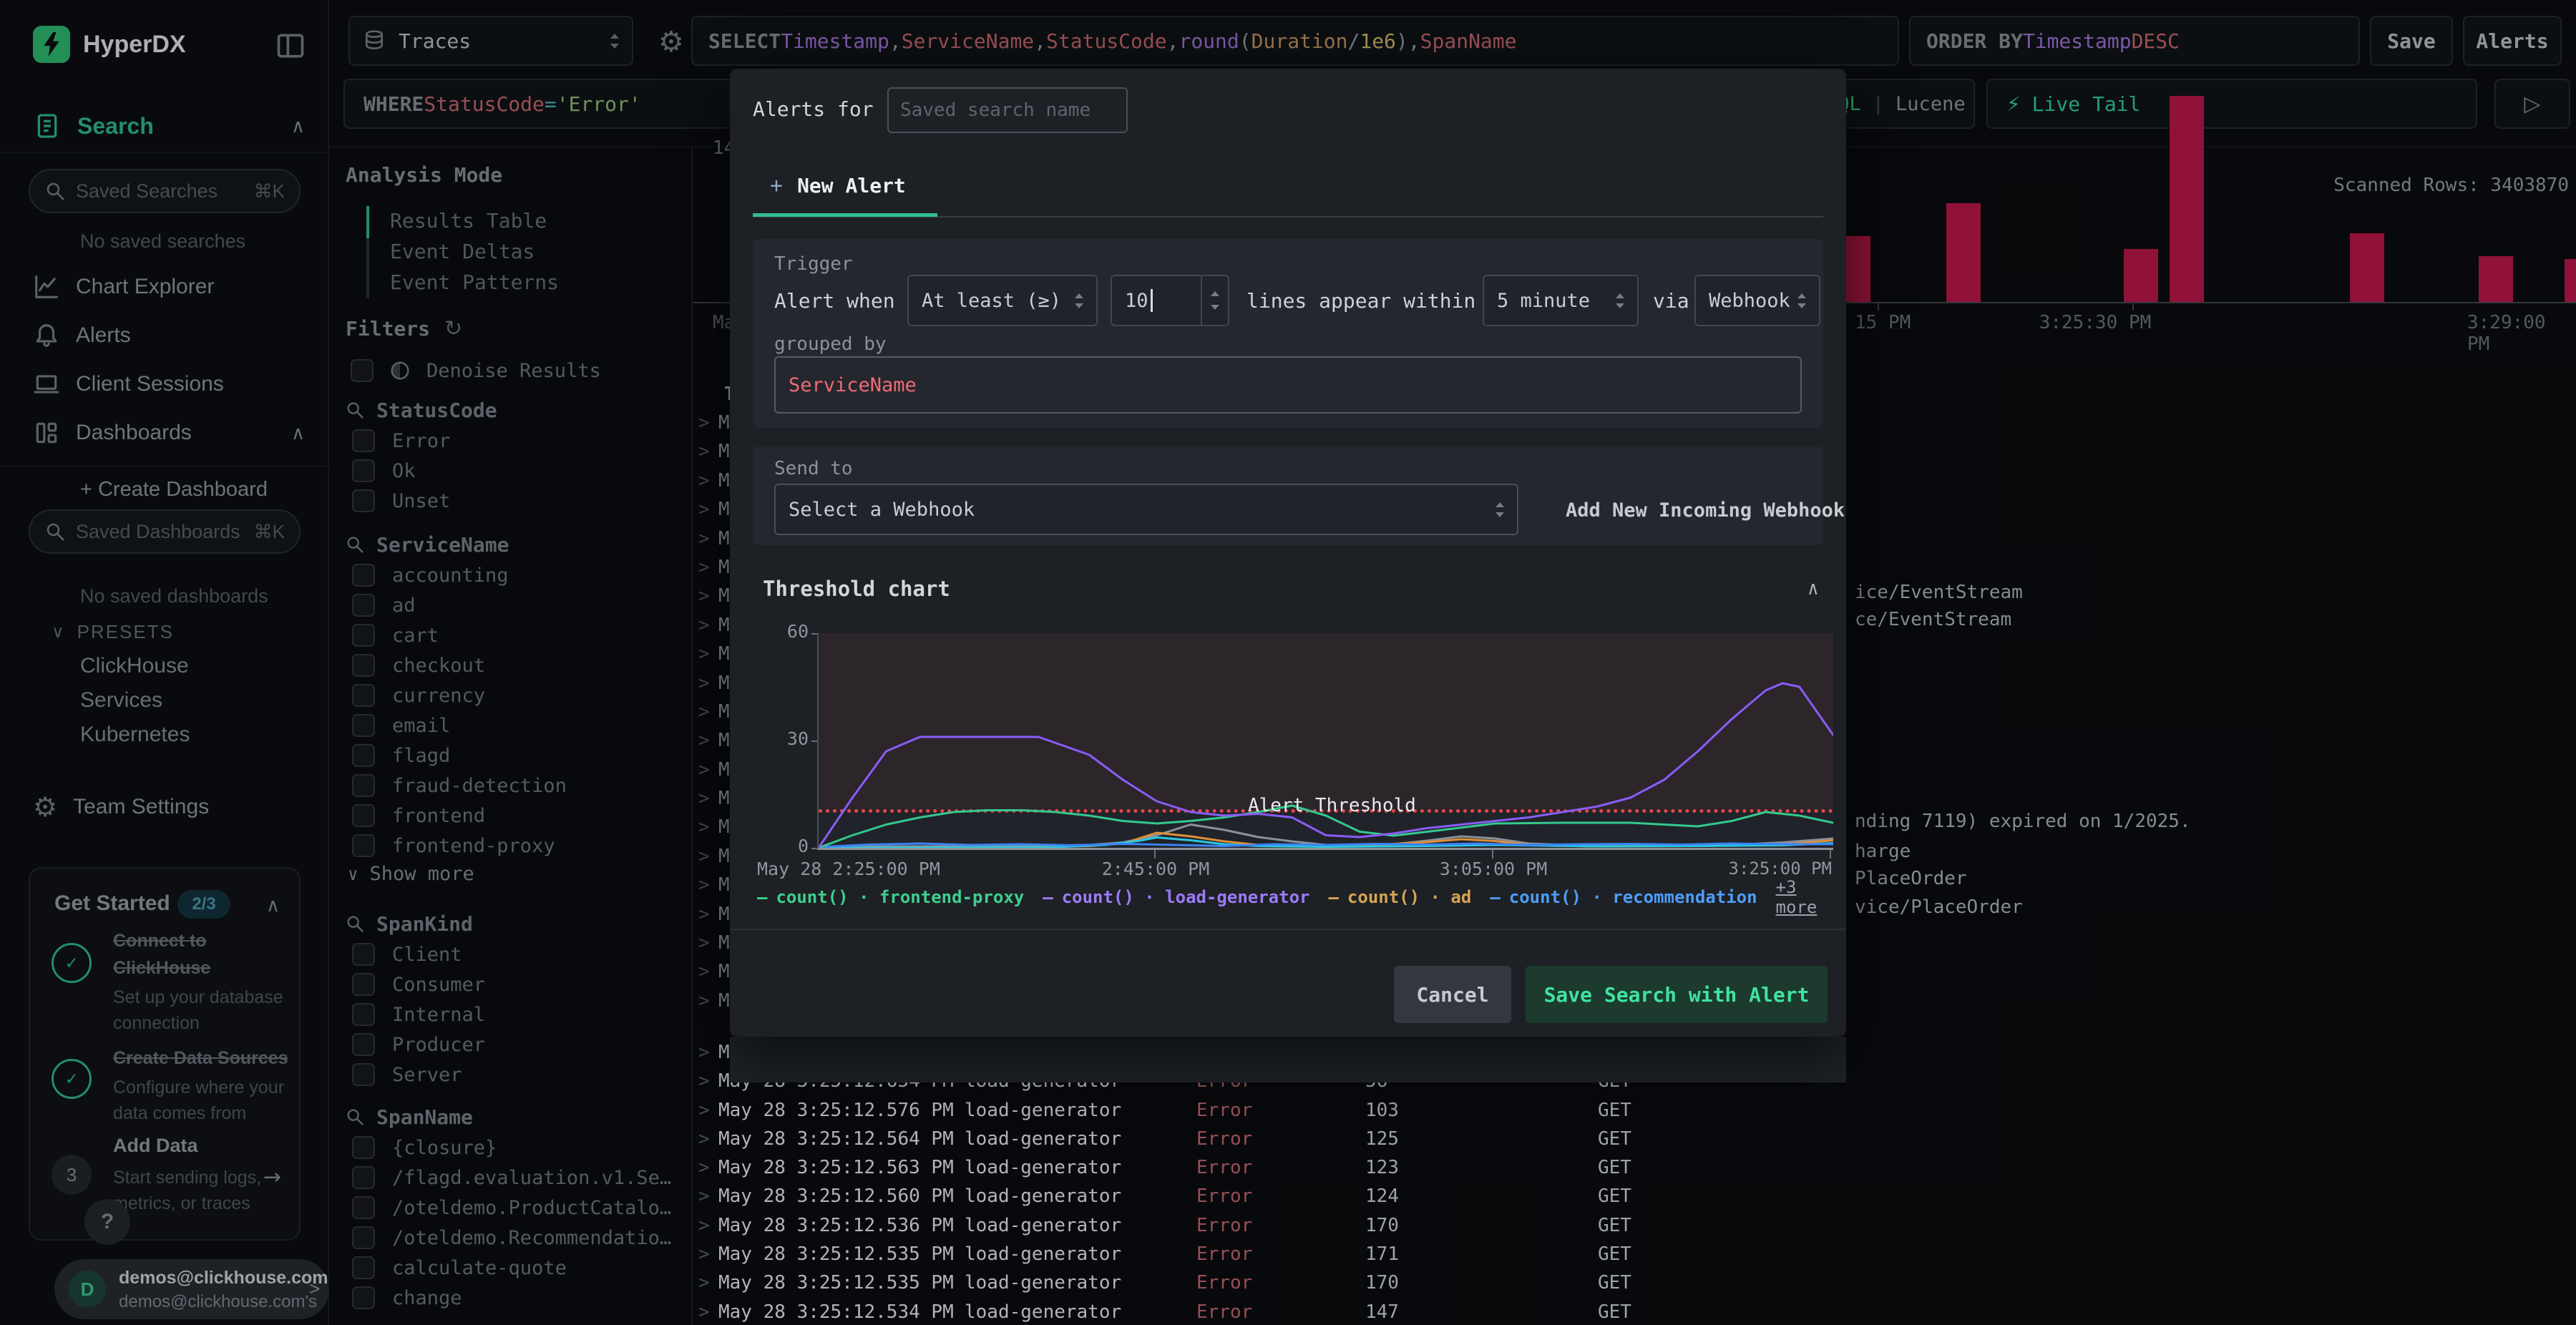 The image size is (2576, 1325). What do you see at coordinates (1811, 897) in the screenshot?
I see `legend-more-button: +3 more` at bounding box center [1811, 897].